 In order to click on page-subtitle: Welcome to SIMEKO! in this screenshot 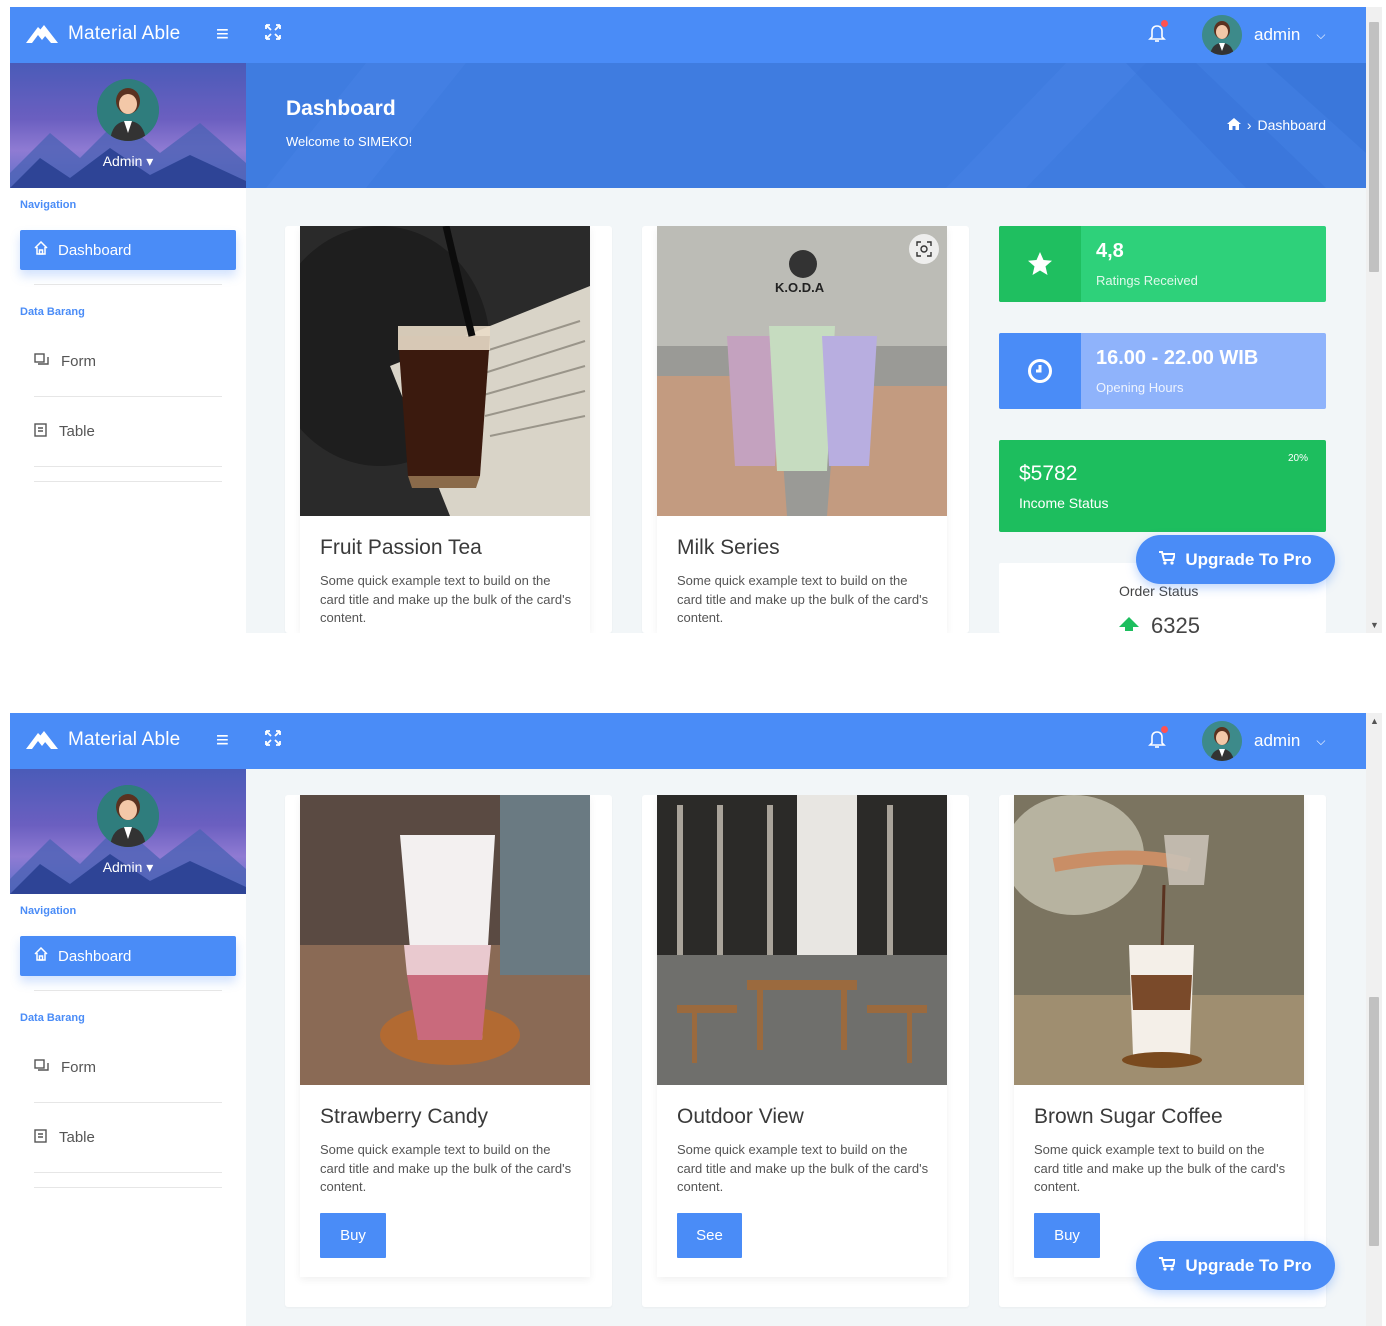, I will do `click(349, 141)`.